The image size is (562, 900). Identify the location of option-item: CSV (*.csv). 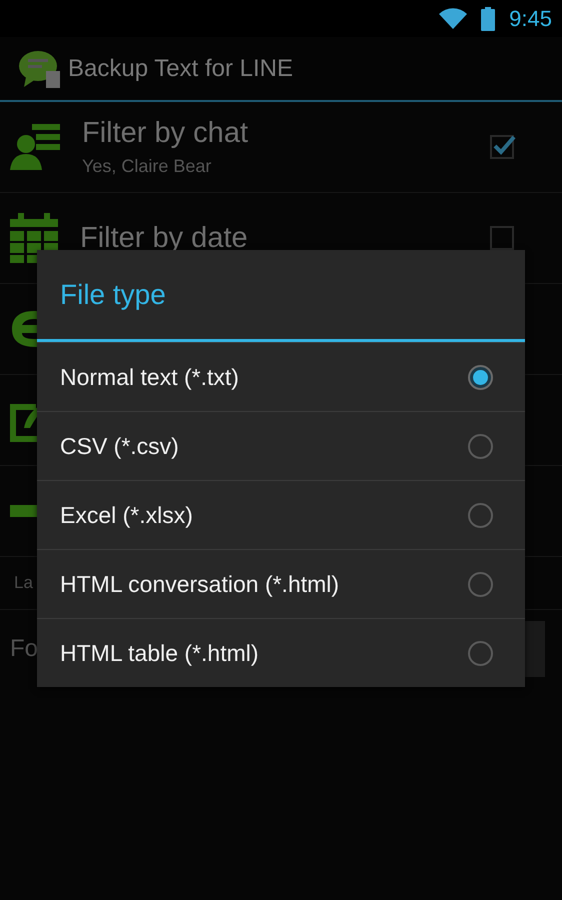
(281, 445).